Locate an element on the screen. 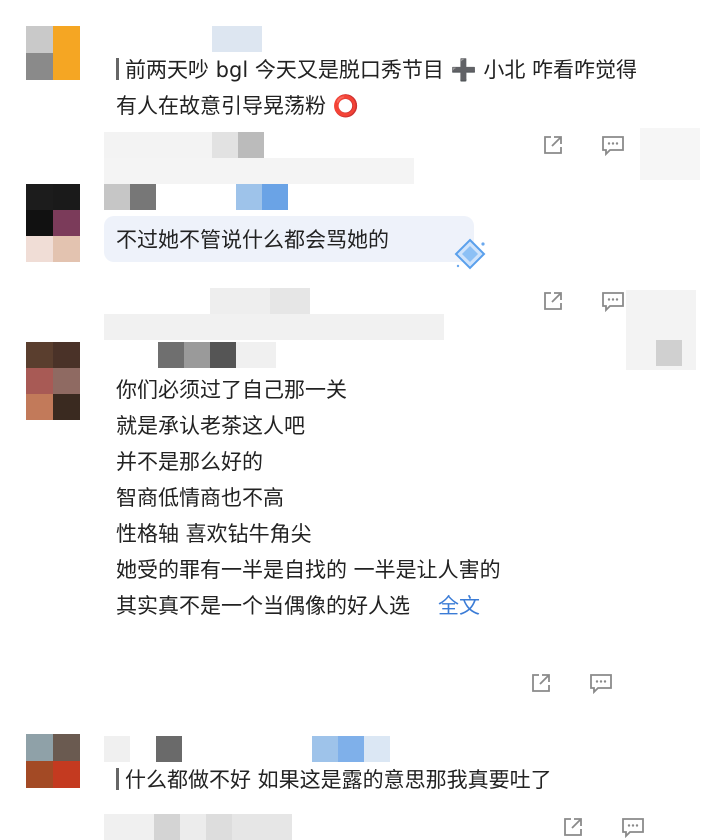  diamond-badge-icon is located at coordinates (470, 254).